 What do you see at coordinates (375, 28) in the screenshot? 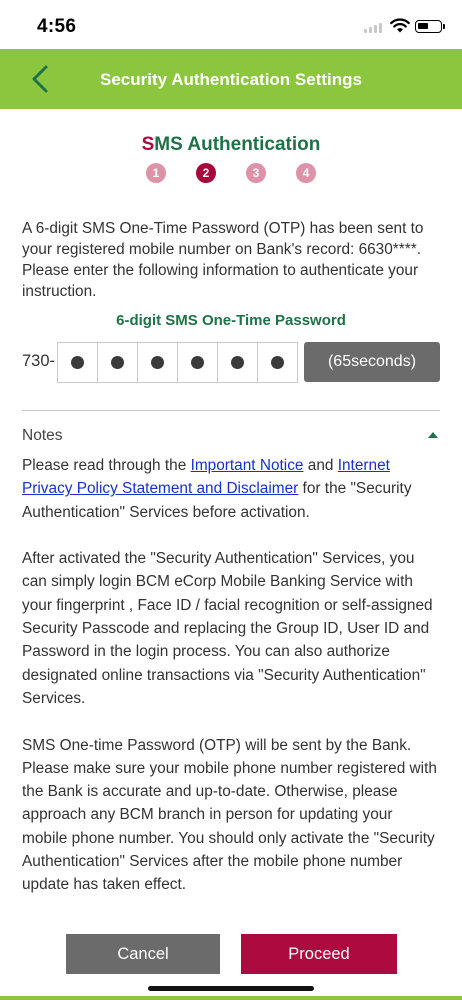
I see `cellular-signal-icon` at bounding box center [375, 28].